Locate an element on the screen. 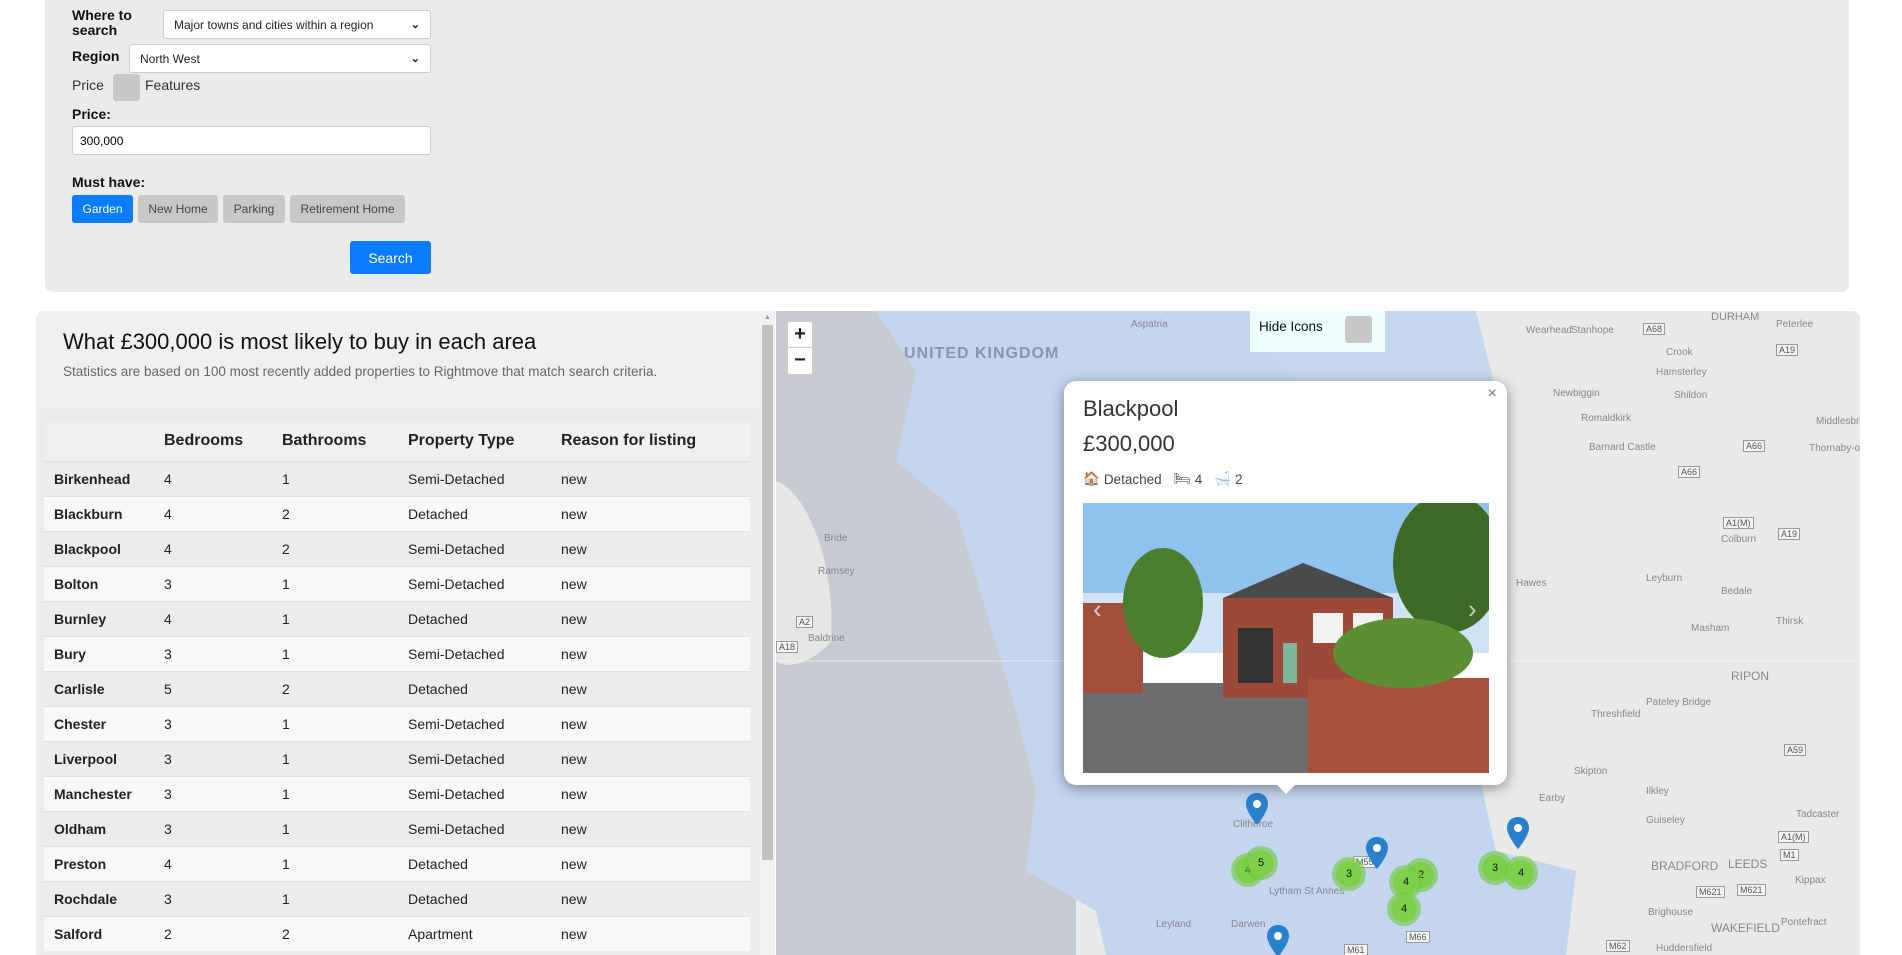 This screenshot has width=1902, height=955. map-label: Thornaby-on-Tees is located at coordinates (1834, 448).